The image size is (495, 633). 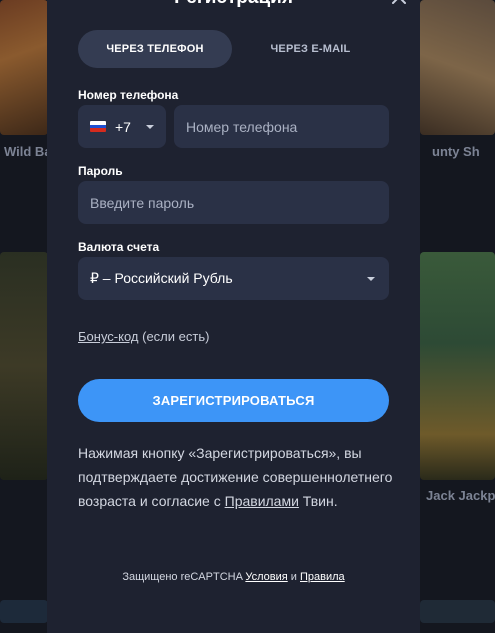 What do you see at coordinates (98, 126) in the screenshot?
I see `russia-flag-icon` at bounding box center [98, 126].